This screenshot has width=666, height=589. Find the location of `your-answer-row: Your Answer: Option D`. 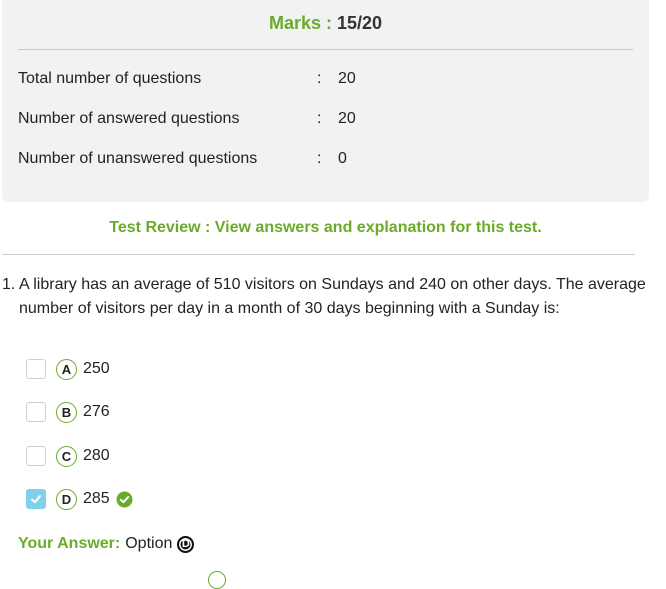

your-answer-row: Your Answer: Option D is located at coordinates (106, 544).